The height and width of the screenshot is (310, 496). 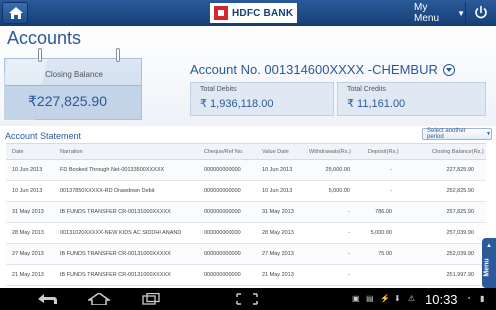 What do you see at coordinates (28, 233) in the screenshot?
I see `row-date: 28 May 2013` at bounding box center [28, 233].